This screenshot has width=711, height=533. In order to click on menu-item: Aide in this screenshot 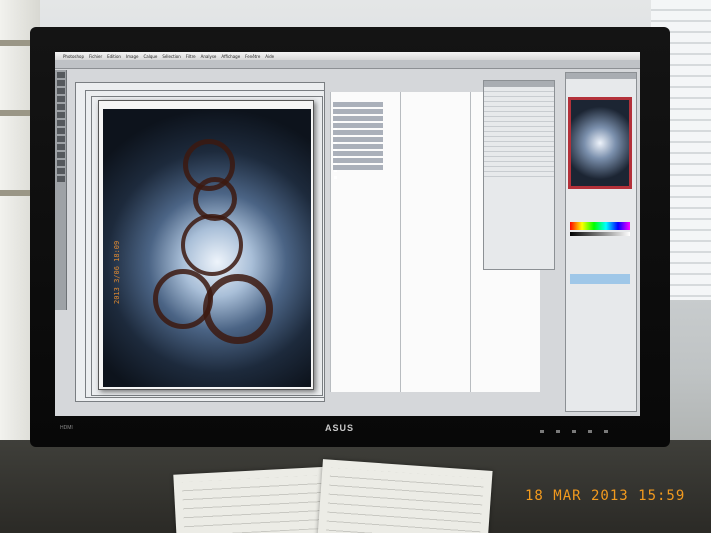, I will do `click(269, 56)`.